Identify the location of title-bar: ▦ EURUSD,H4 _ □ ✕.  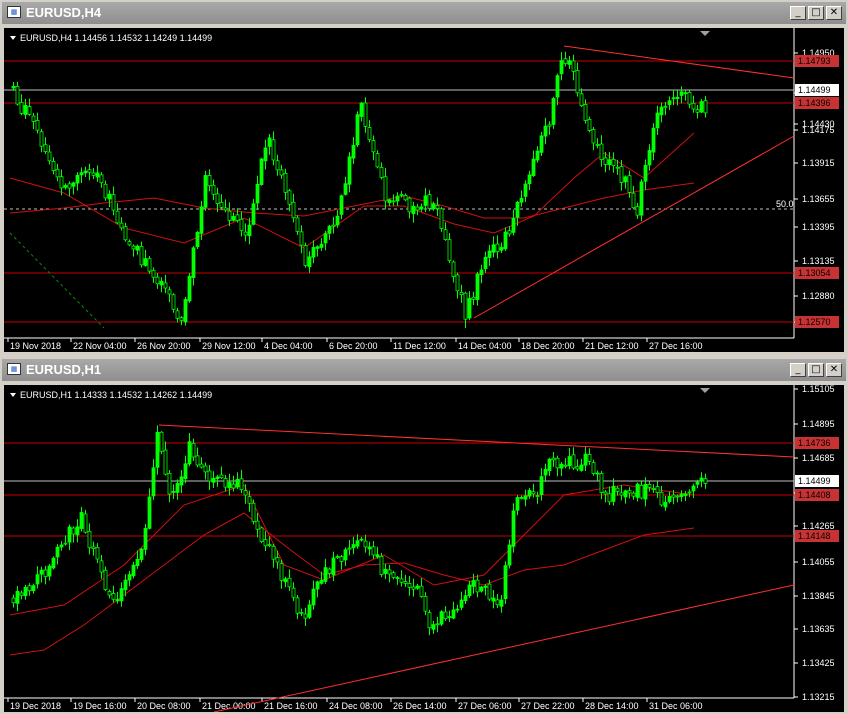
(424, 13).